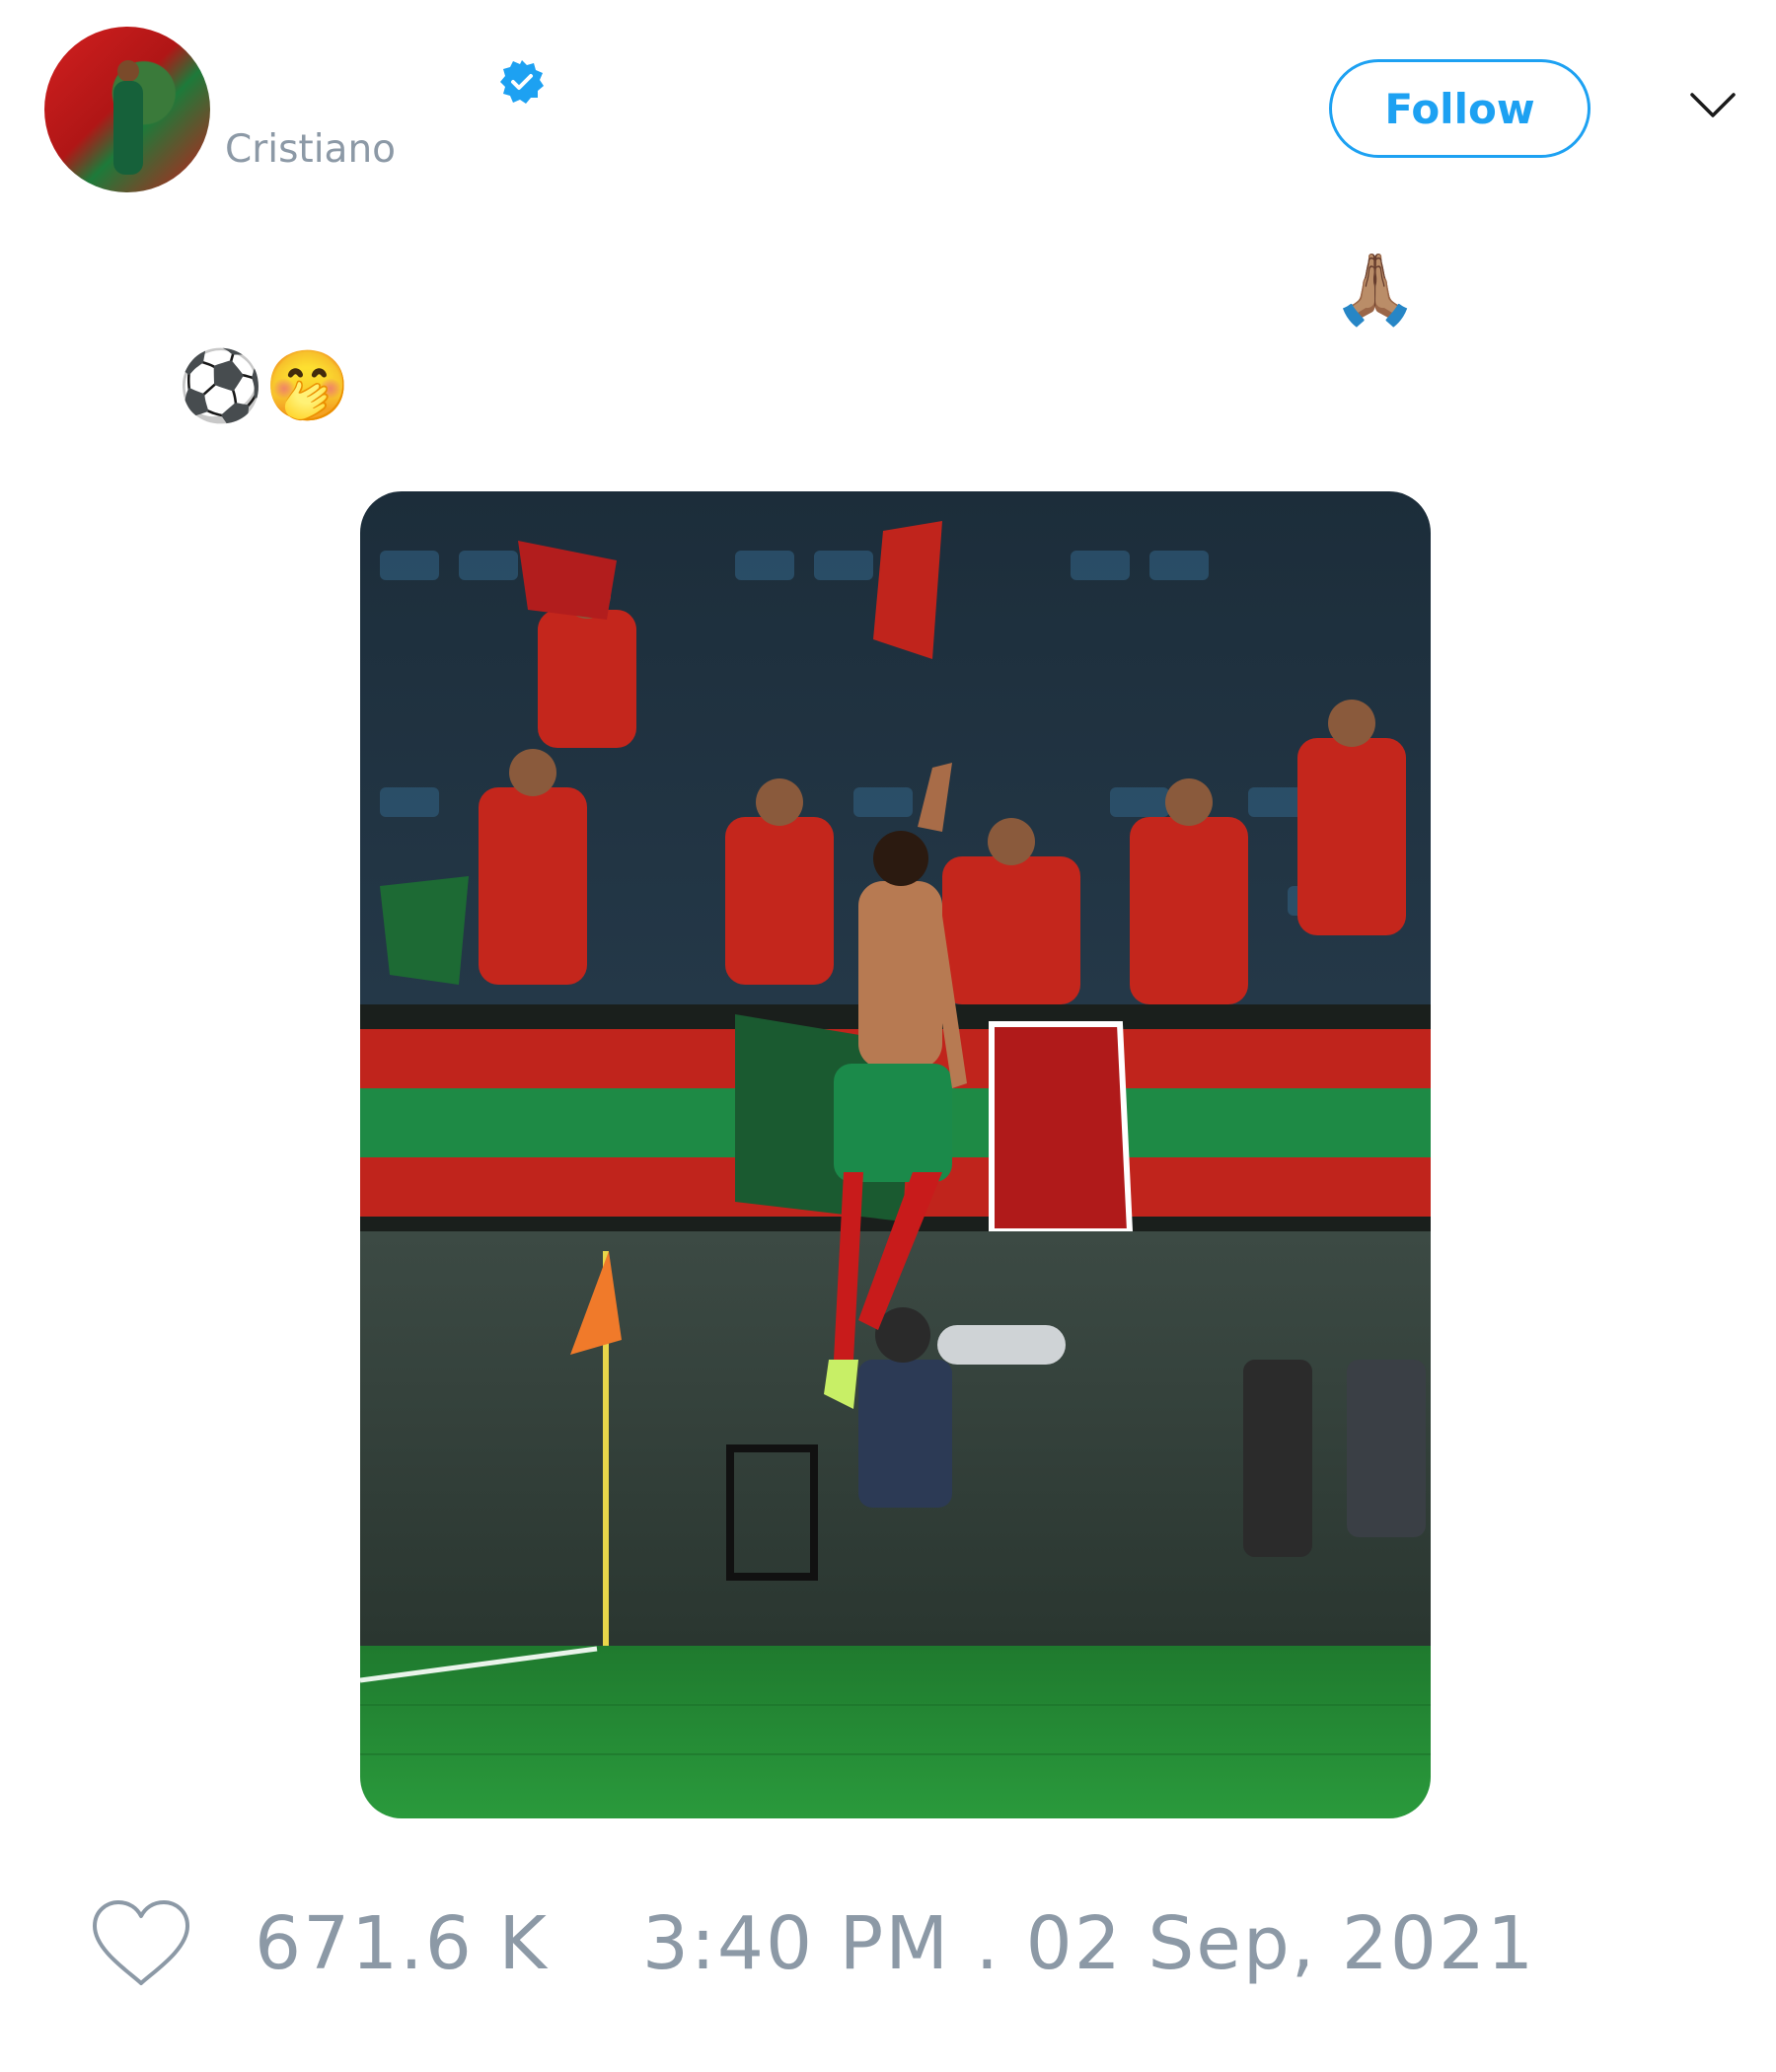  What do you see at coordinates (128, 128) in the screenshot?
I see `avatar-figure` at bounding box center [128, 128].